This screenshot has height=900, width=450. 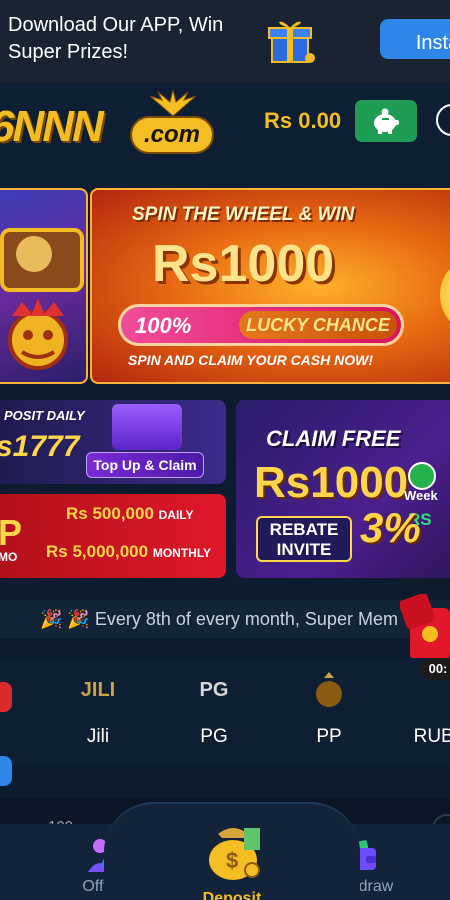 I want to click on game-providers-row: JILI Jili PG PG PP RUBY, so click(x=225, y=722).